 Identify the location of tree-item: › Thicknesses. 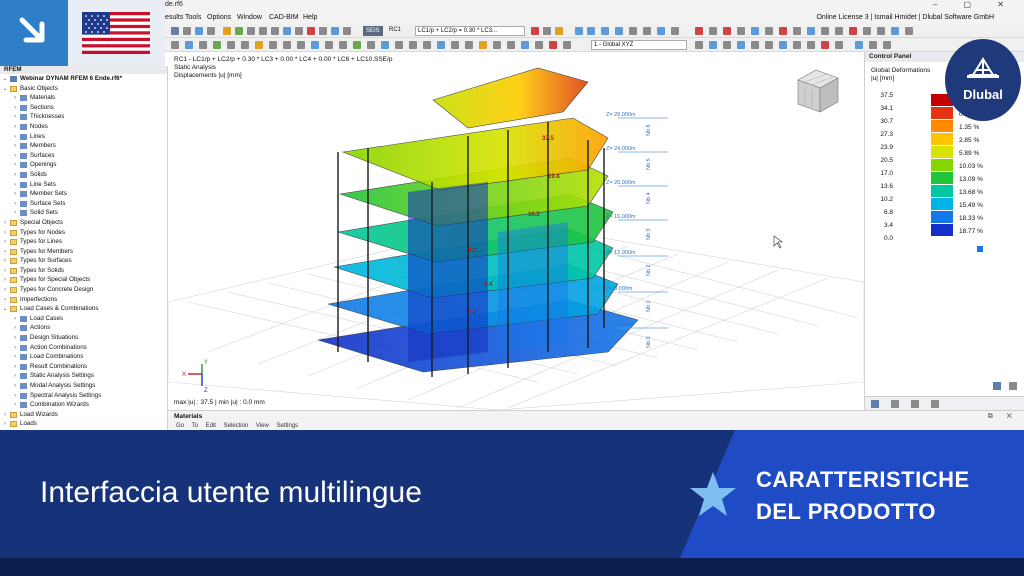
(83, 117).